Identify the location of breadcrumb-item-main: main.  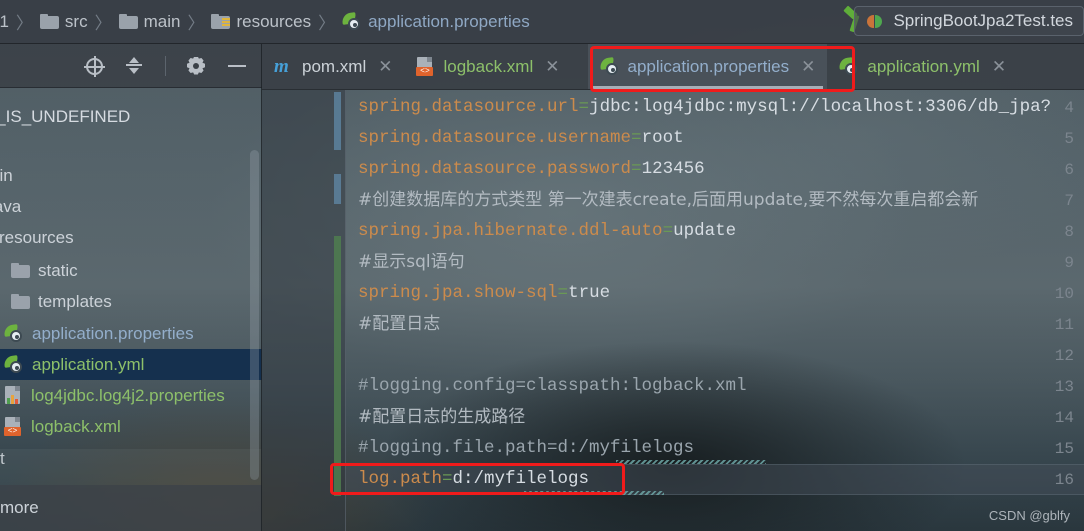
(149, 21).